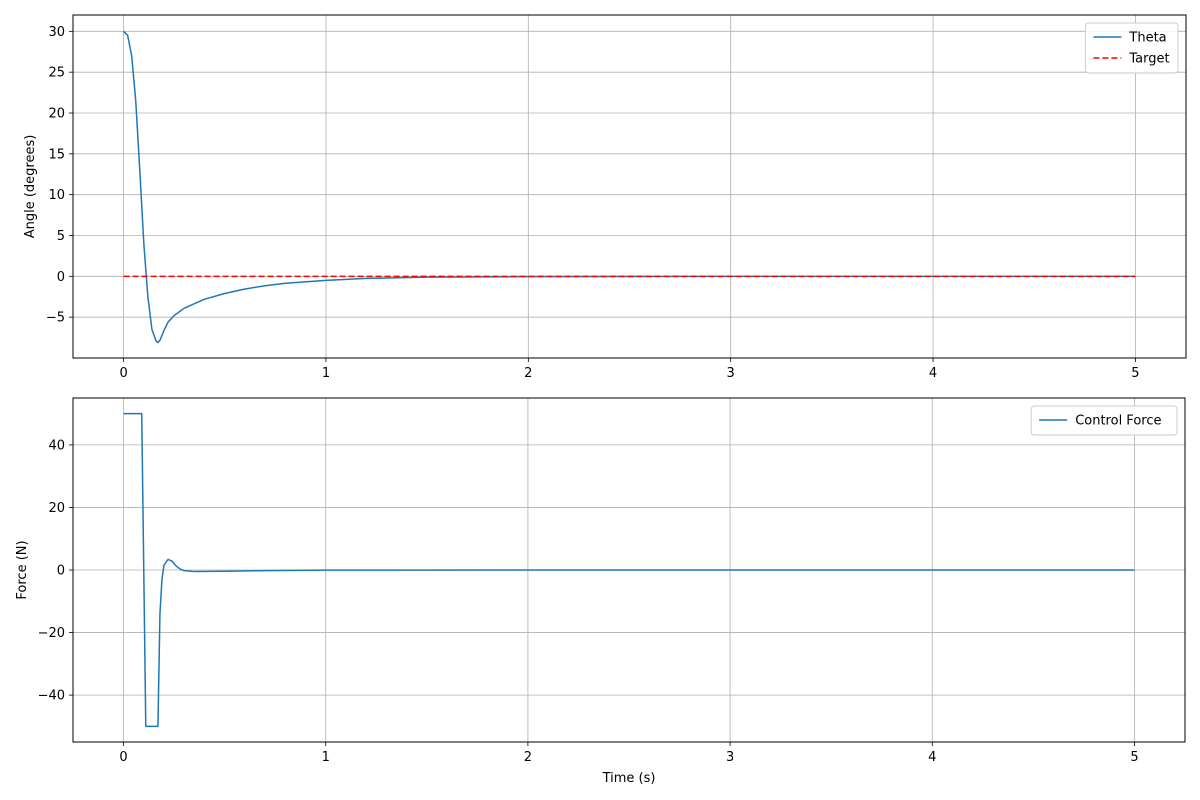 The width and height of the screenshot is (1200, 800). What do you see at coordinates (22, 569) in the screenshot?
I see `y-axis-label: Force (N)` at bounding box center [22, 569].